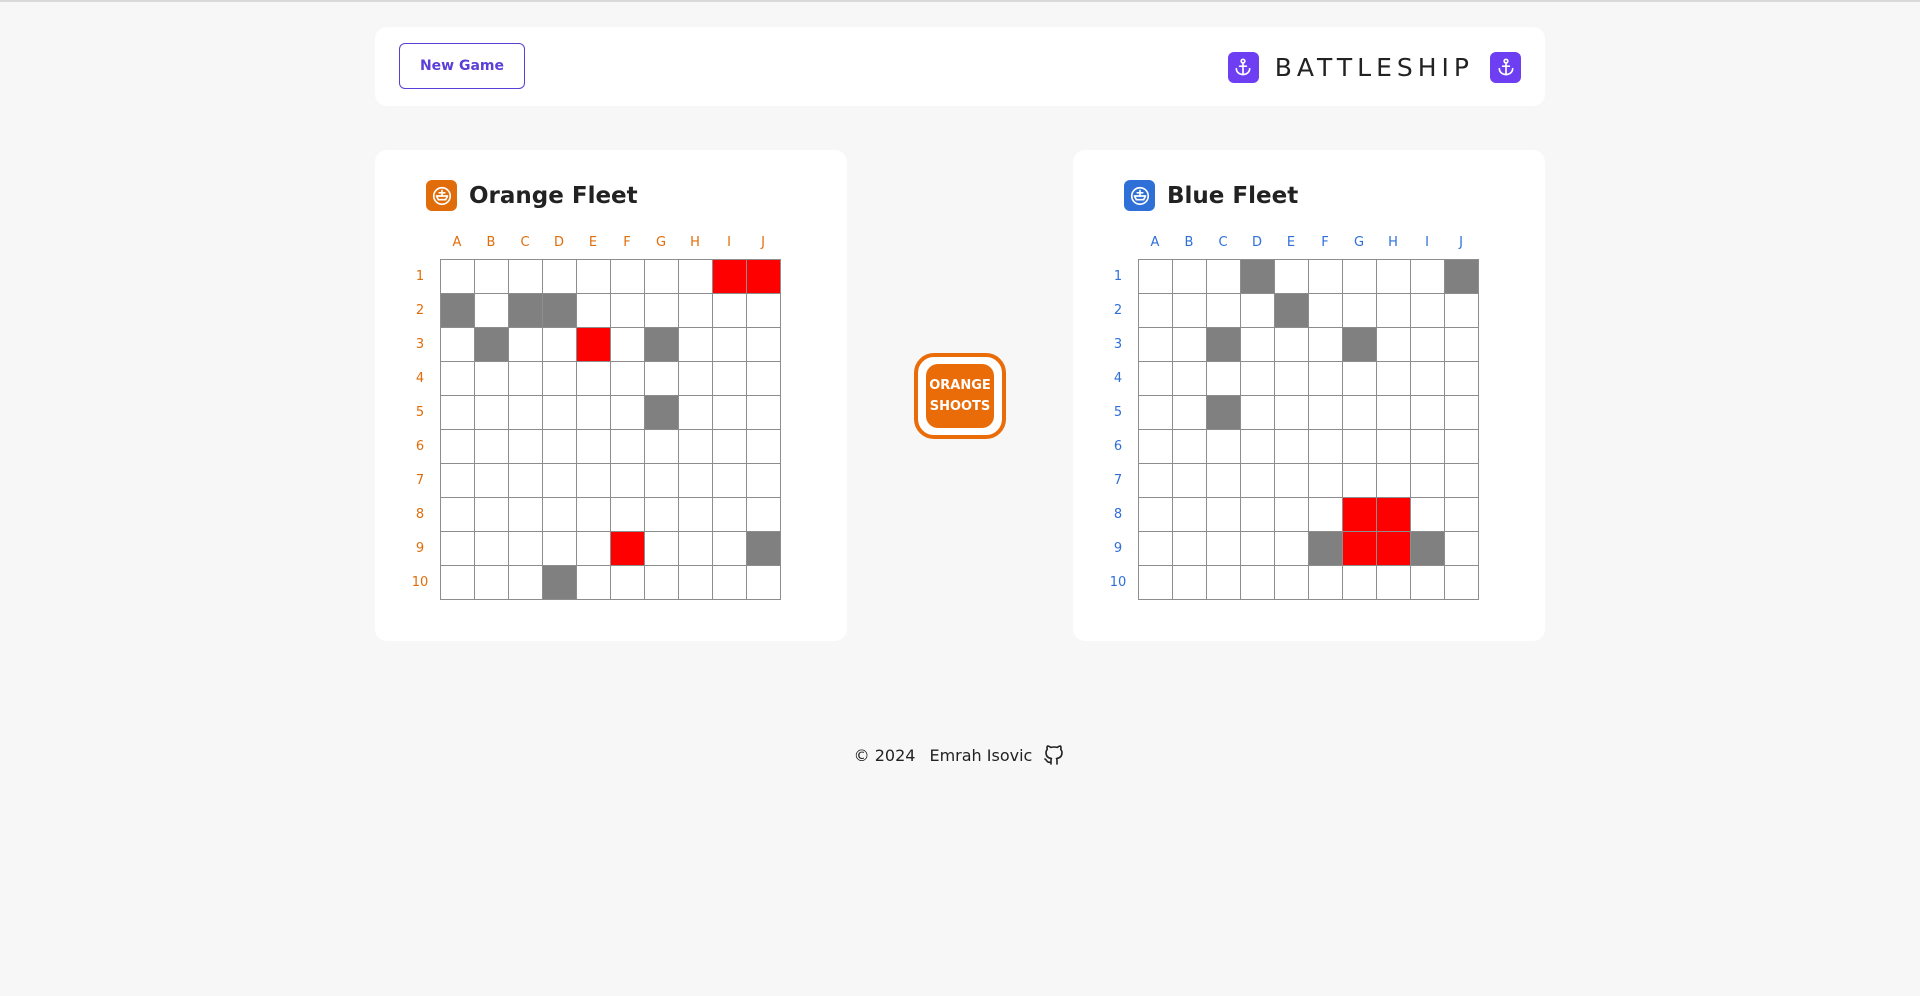  What do you see at coordinates (559, 276) in the screenshot?
I see `board-cell-d1` at bounding box center [559, 276].